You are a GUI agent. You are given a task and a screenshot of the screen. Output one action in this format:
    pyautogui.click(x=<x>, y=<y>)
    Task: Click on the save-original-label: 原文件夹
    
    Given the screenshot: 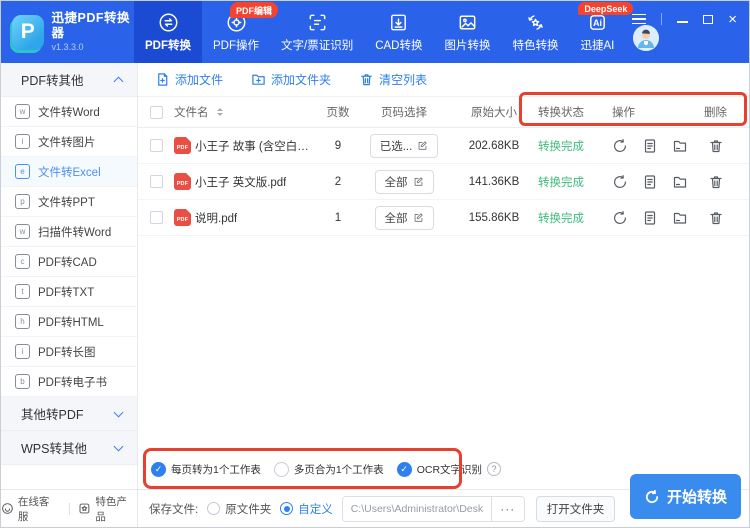 What is the action you would take?
    pyautogui.click(x=248, y=509)
    